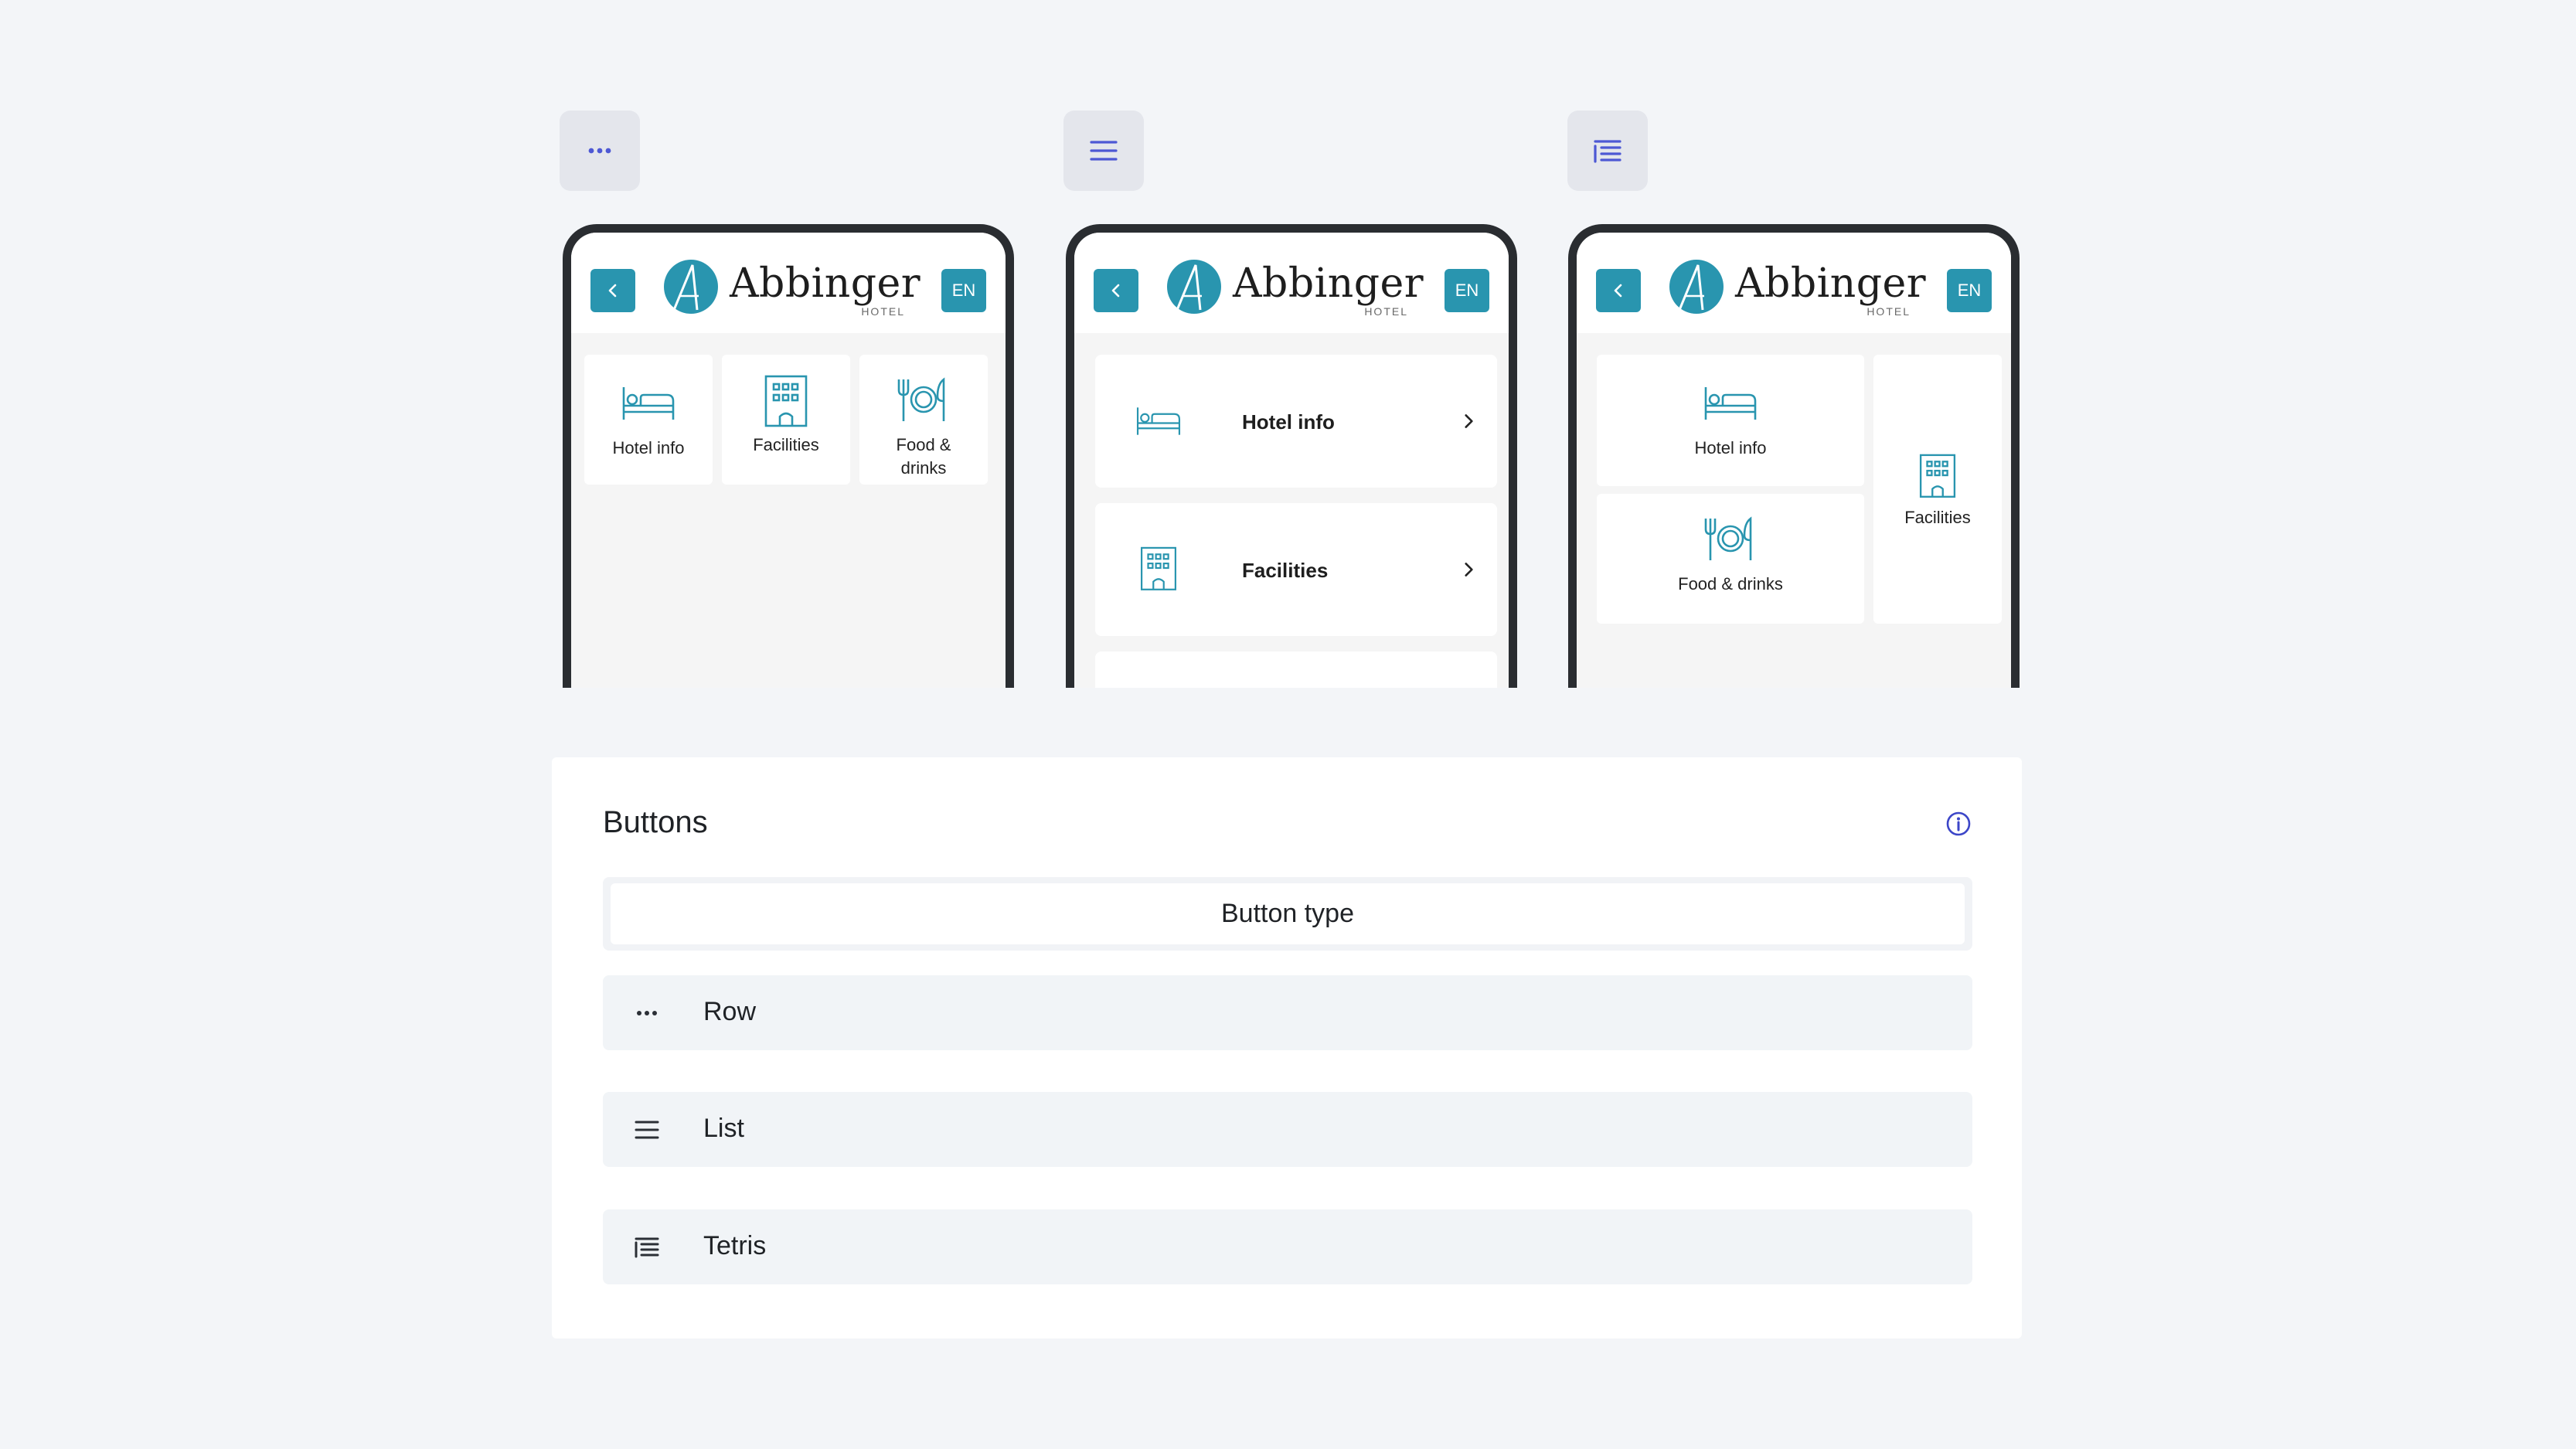  What do you see at coordinates (1287, 1013) in the screenshot?
I see `option-row: Row` at bounding box center [1287, 1013].